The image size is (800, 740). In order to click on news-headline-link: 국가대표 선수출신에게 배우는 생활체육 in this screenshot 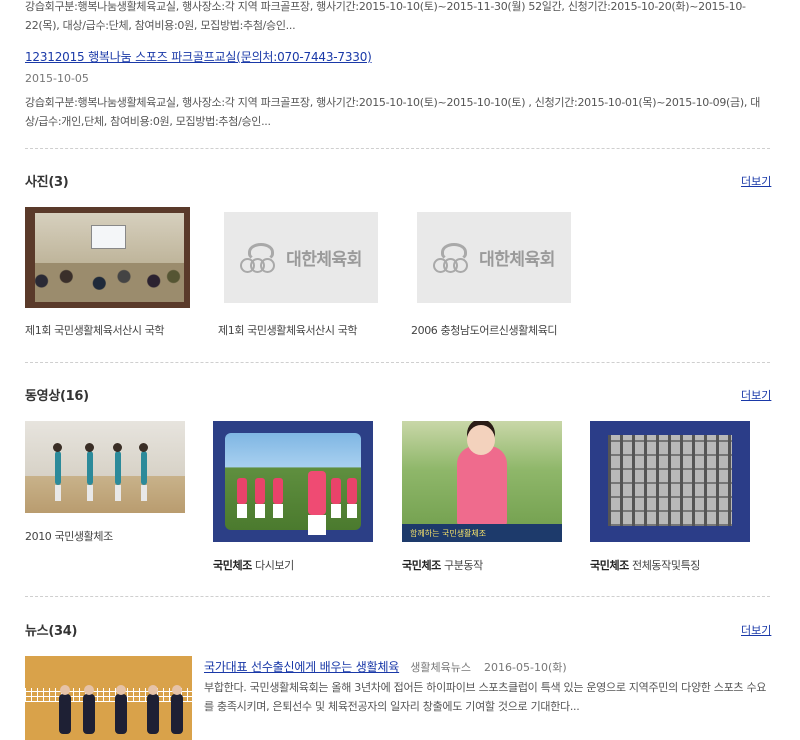, I will do `click(301, 667)`.